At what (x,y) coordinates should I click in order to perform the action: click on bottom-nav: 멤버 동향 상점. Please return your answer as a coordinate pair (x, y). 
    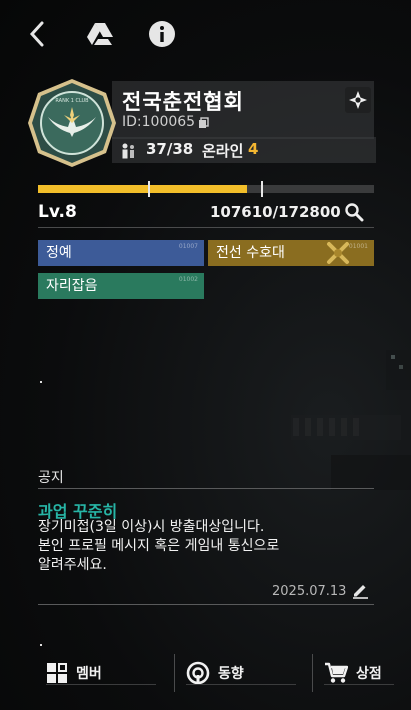
    Looking at the image, I should click on (205, 675).